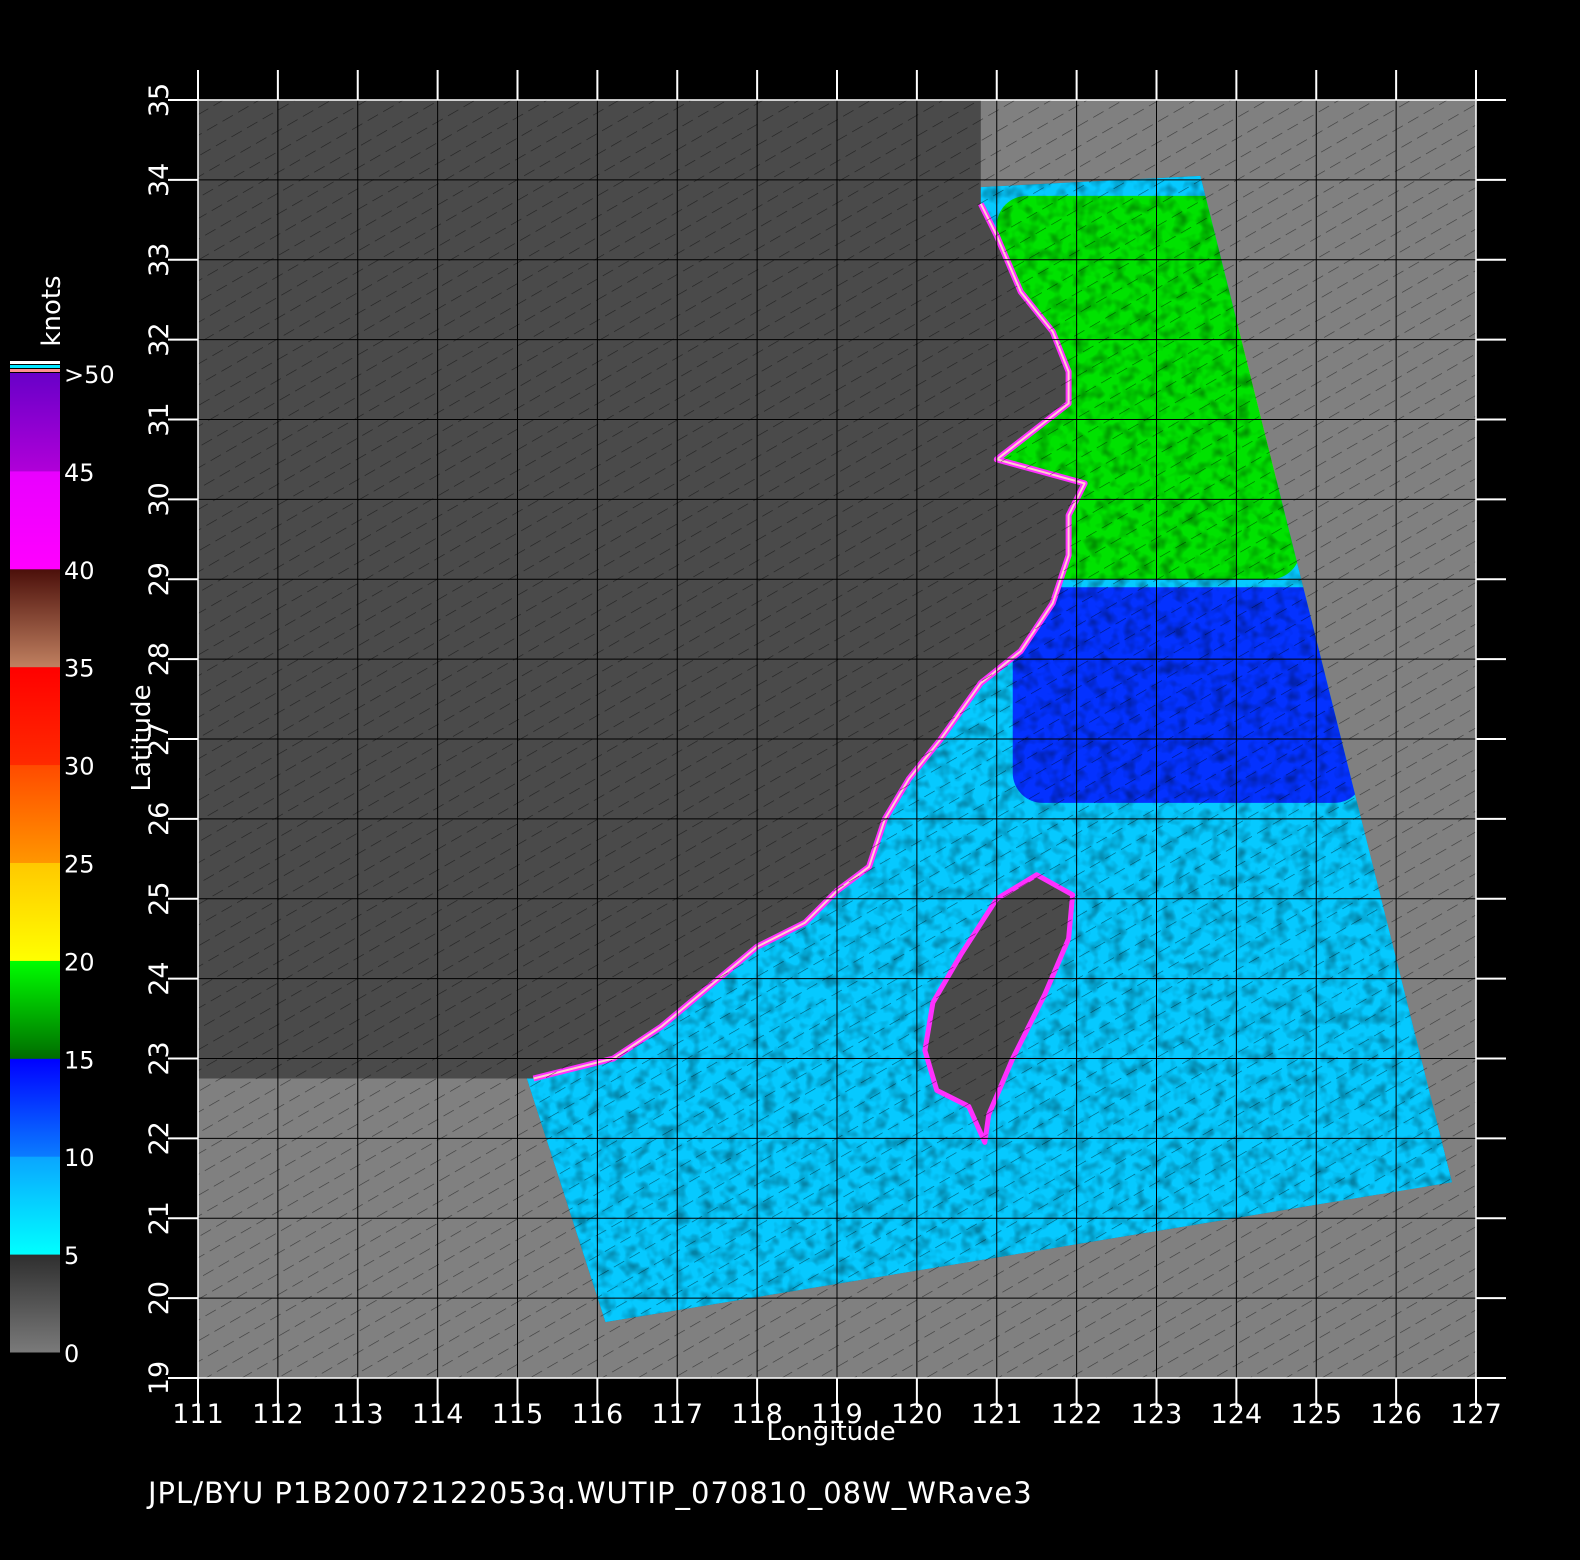 The height and width of the screenshot is (1560, 1580). Describe the element at coordinates (1316, 1414) in the screenshot. I see `lon-tick-label: 125` at that location.